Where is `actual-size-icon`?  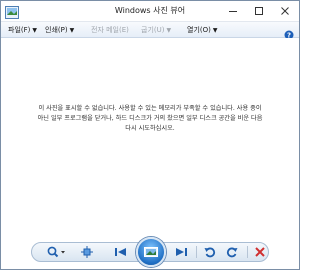
actual-size-icon is located at coordinates (87, 252).